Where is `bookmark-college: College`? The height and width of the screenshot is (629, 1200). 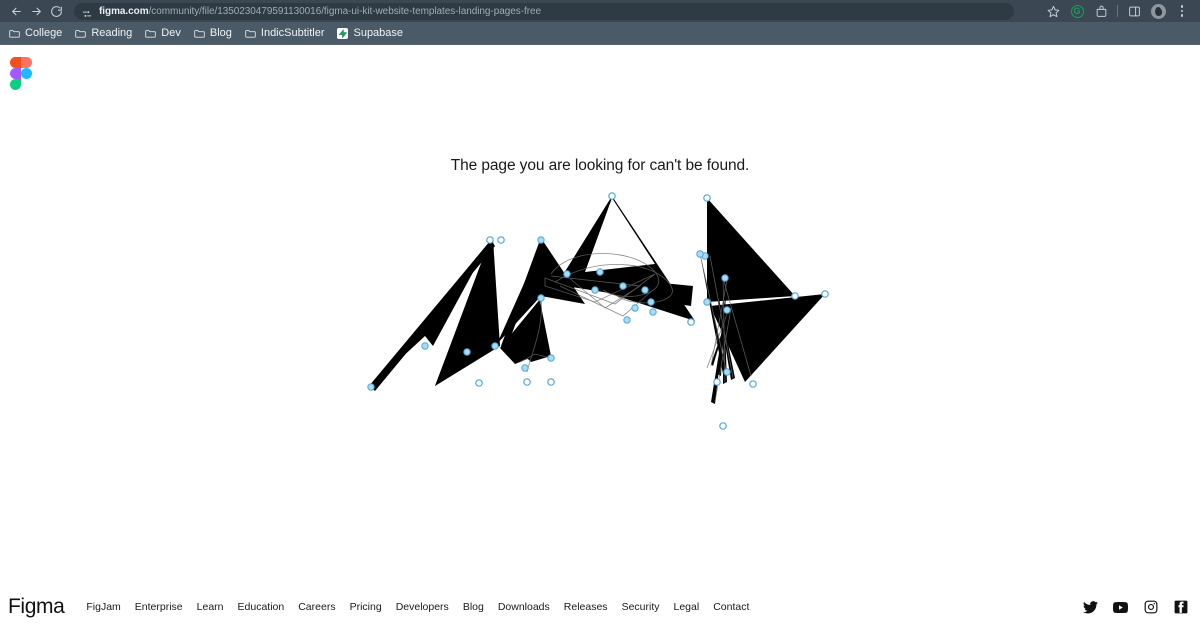
bookmark-college: College is located at coordinates (37, 33).